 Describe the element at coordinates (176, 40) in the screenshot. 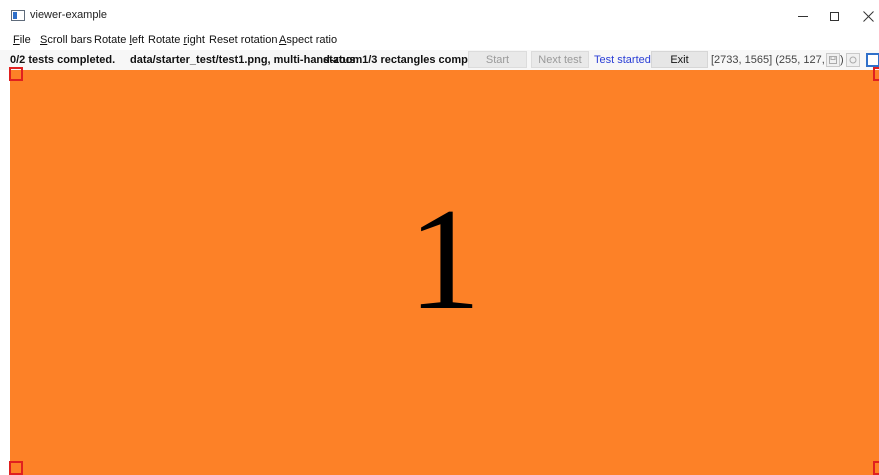

I see `menu-rotate-right: Rotate right` at that location.